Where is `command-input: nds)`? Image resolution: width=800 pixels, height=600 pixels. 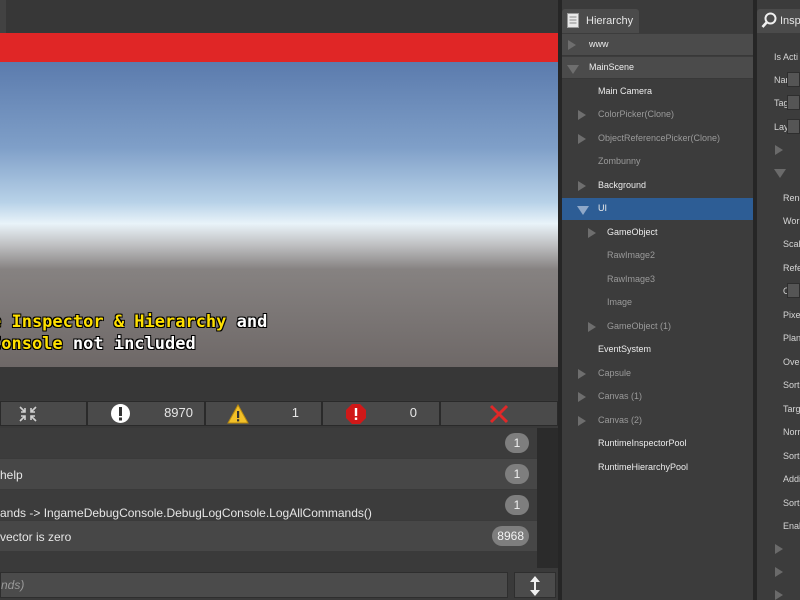 command-input: nds) is located at coordinates (254, 585).